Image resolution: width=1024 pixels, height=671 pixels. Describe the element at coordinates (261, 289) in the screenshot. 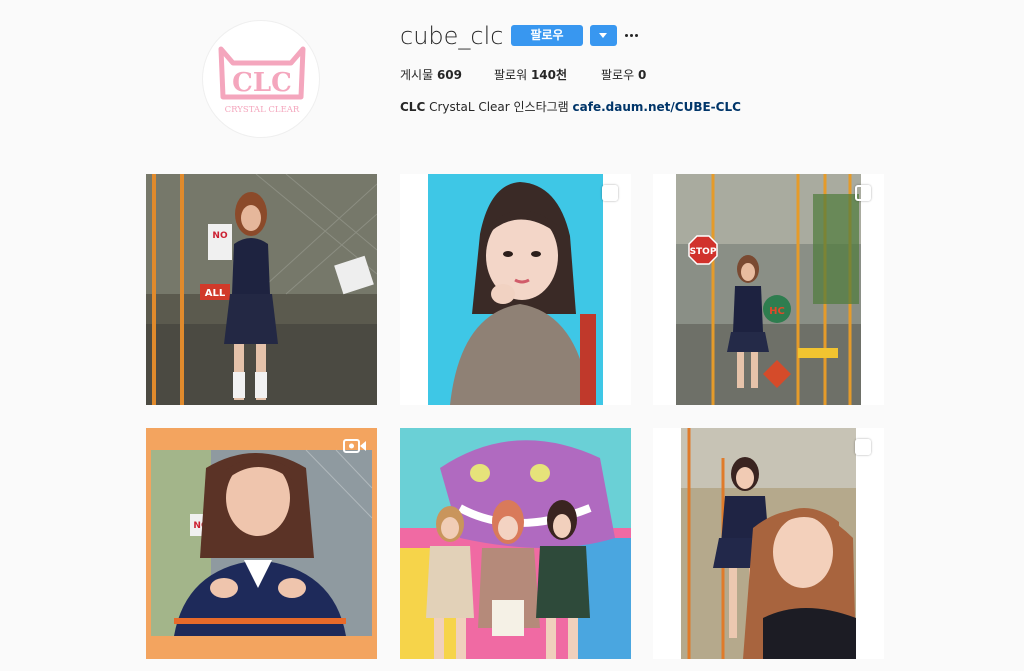

I see `post-thumbnail: NO ALL` at that location.